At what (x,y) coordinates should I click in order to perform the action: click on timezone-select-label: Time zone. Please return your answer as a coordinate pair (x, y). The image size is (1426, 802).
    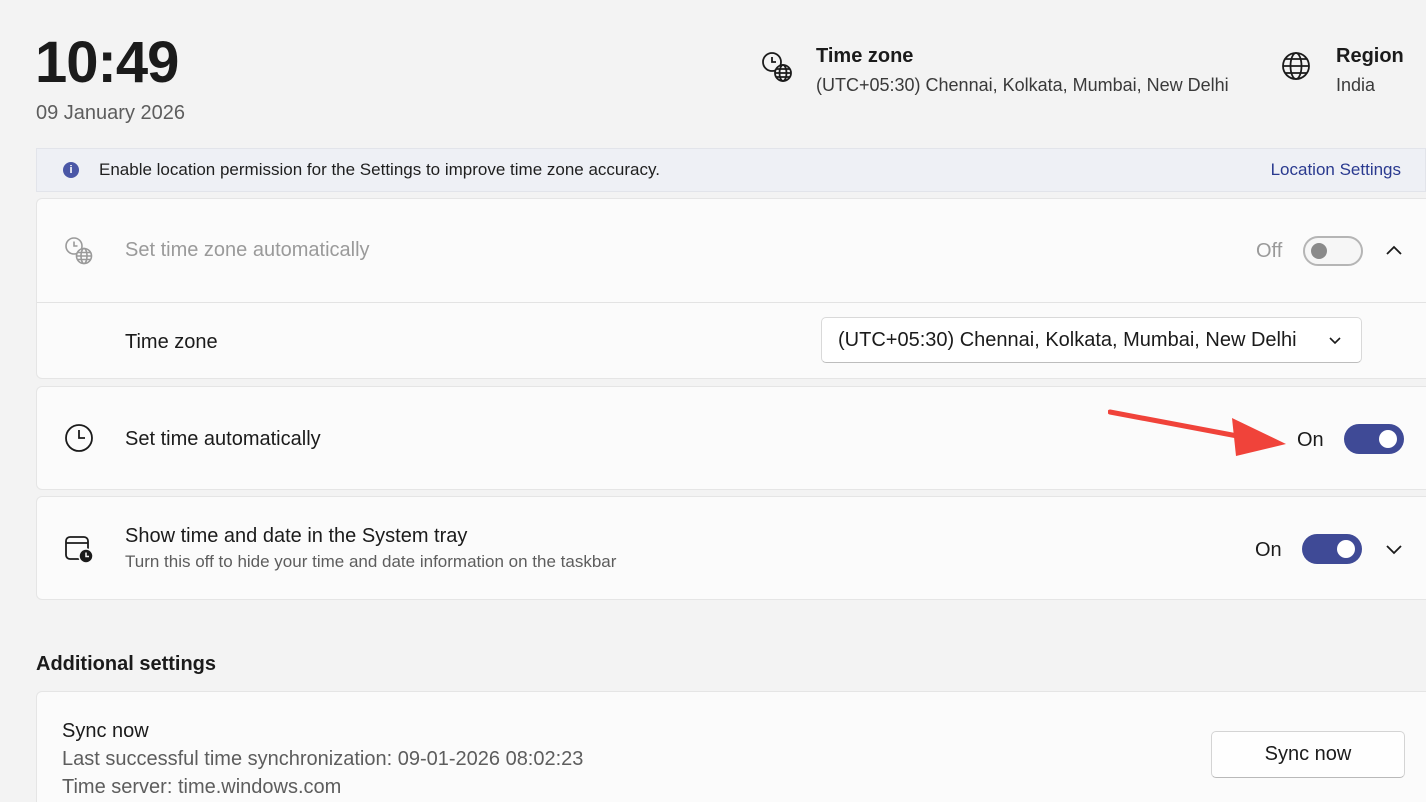
    Looking at the image, I should click on (171, 342).